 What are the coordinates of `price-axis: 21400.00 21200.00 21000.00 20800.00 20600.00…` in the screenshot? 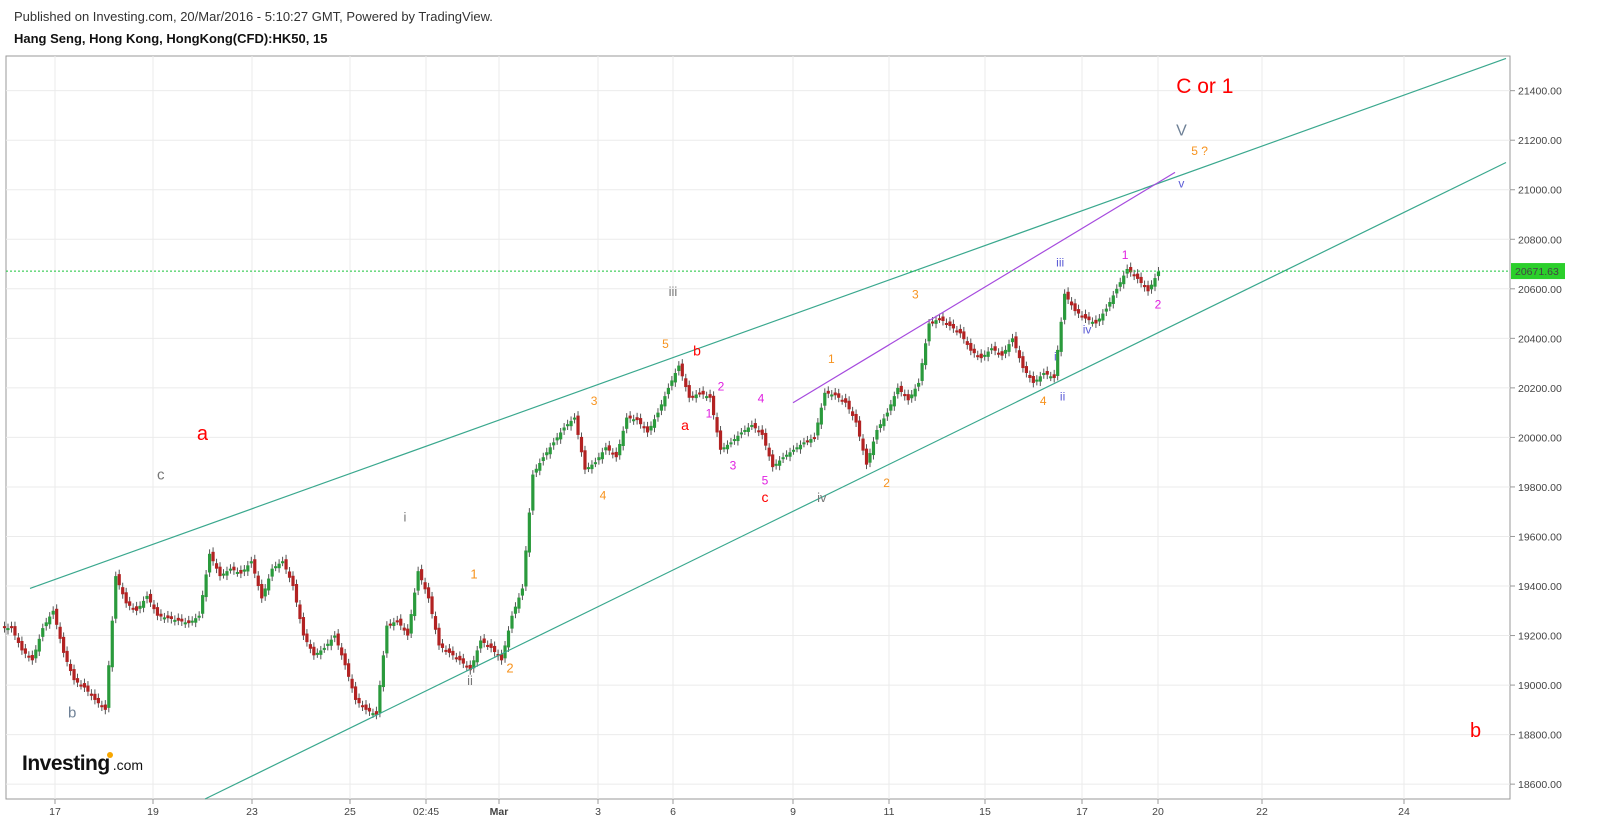 It's located at (1537, 438).